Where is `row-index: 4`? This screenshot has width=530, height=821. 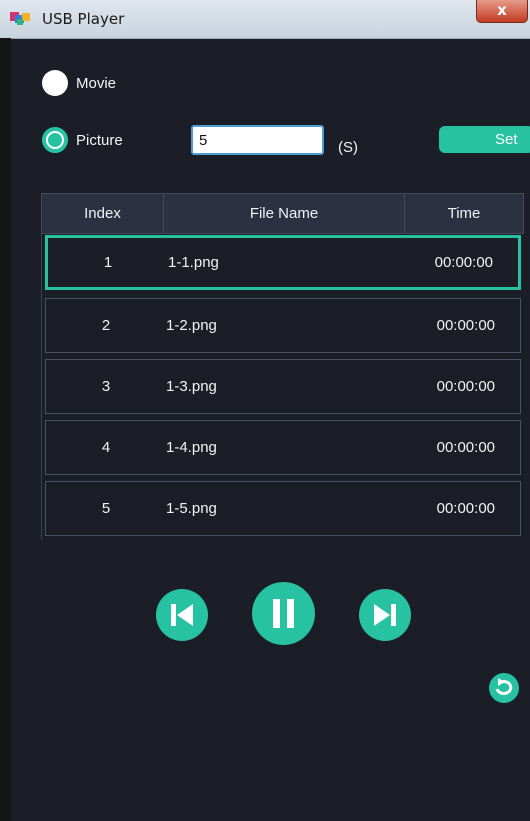
row-index: 4 is located at coordinates (106, 447).